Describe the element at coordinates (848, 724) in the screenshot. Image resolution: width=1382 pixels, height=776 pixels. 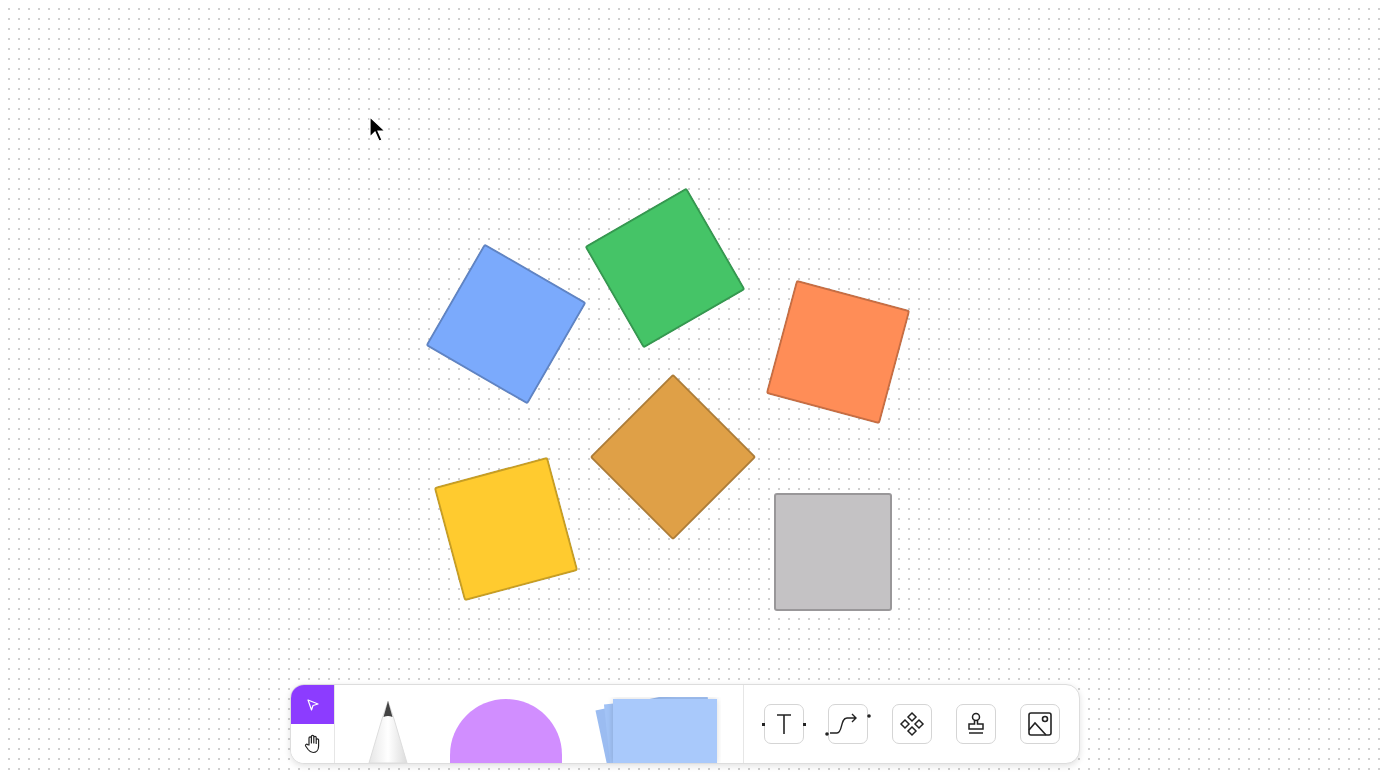
I see `connector-tool-button` at that location.